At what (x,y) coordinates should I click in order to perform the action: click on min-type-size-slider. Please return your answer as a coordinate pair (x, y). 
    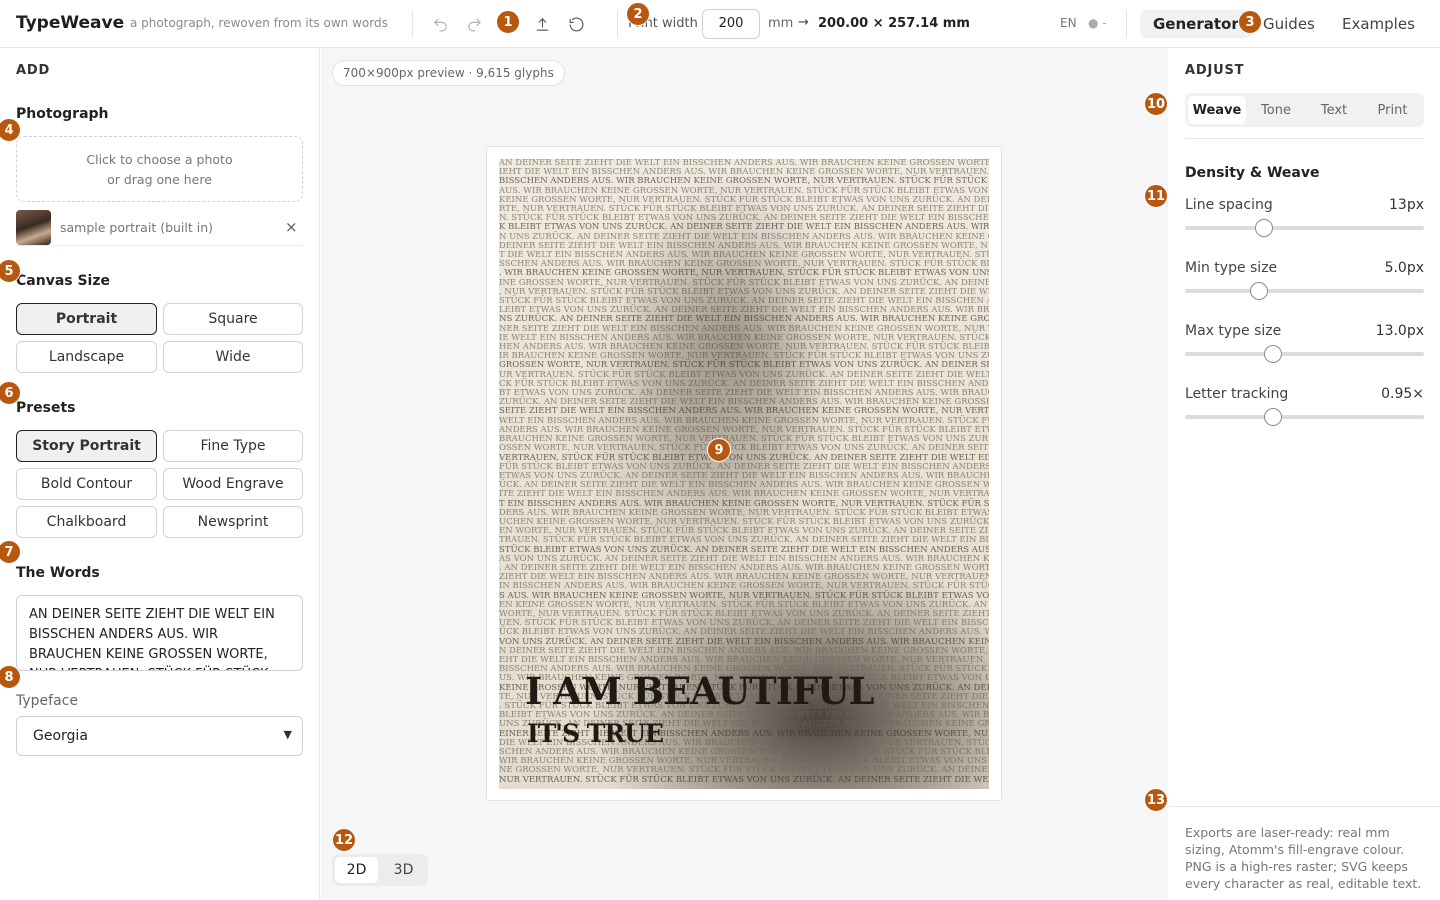
    Looking at the image, I should click on (1304, 291).